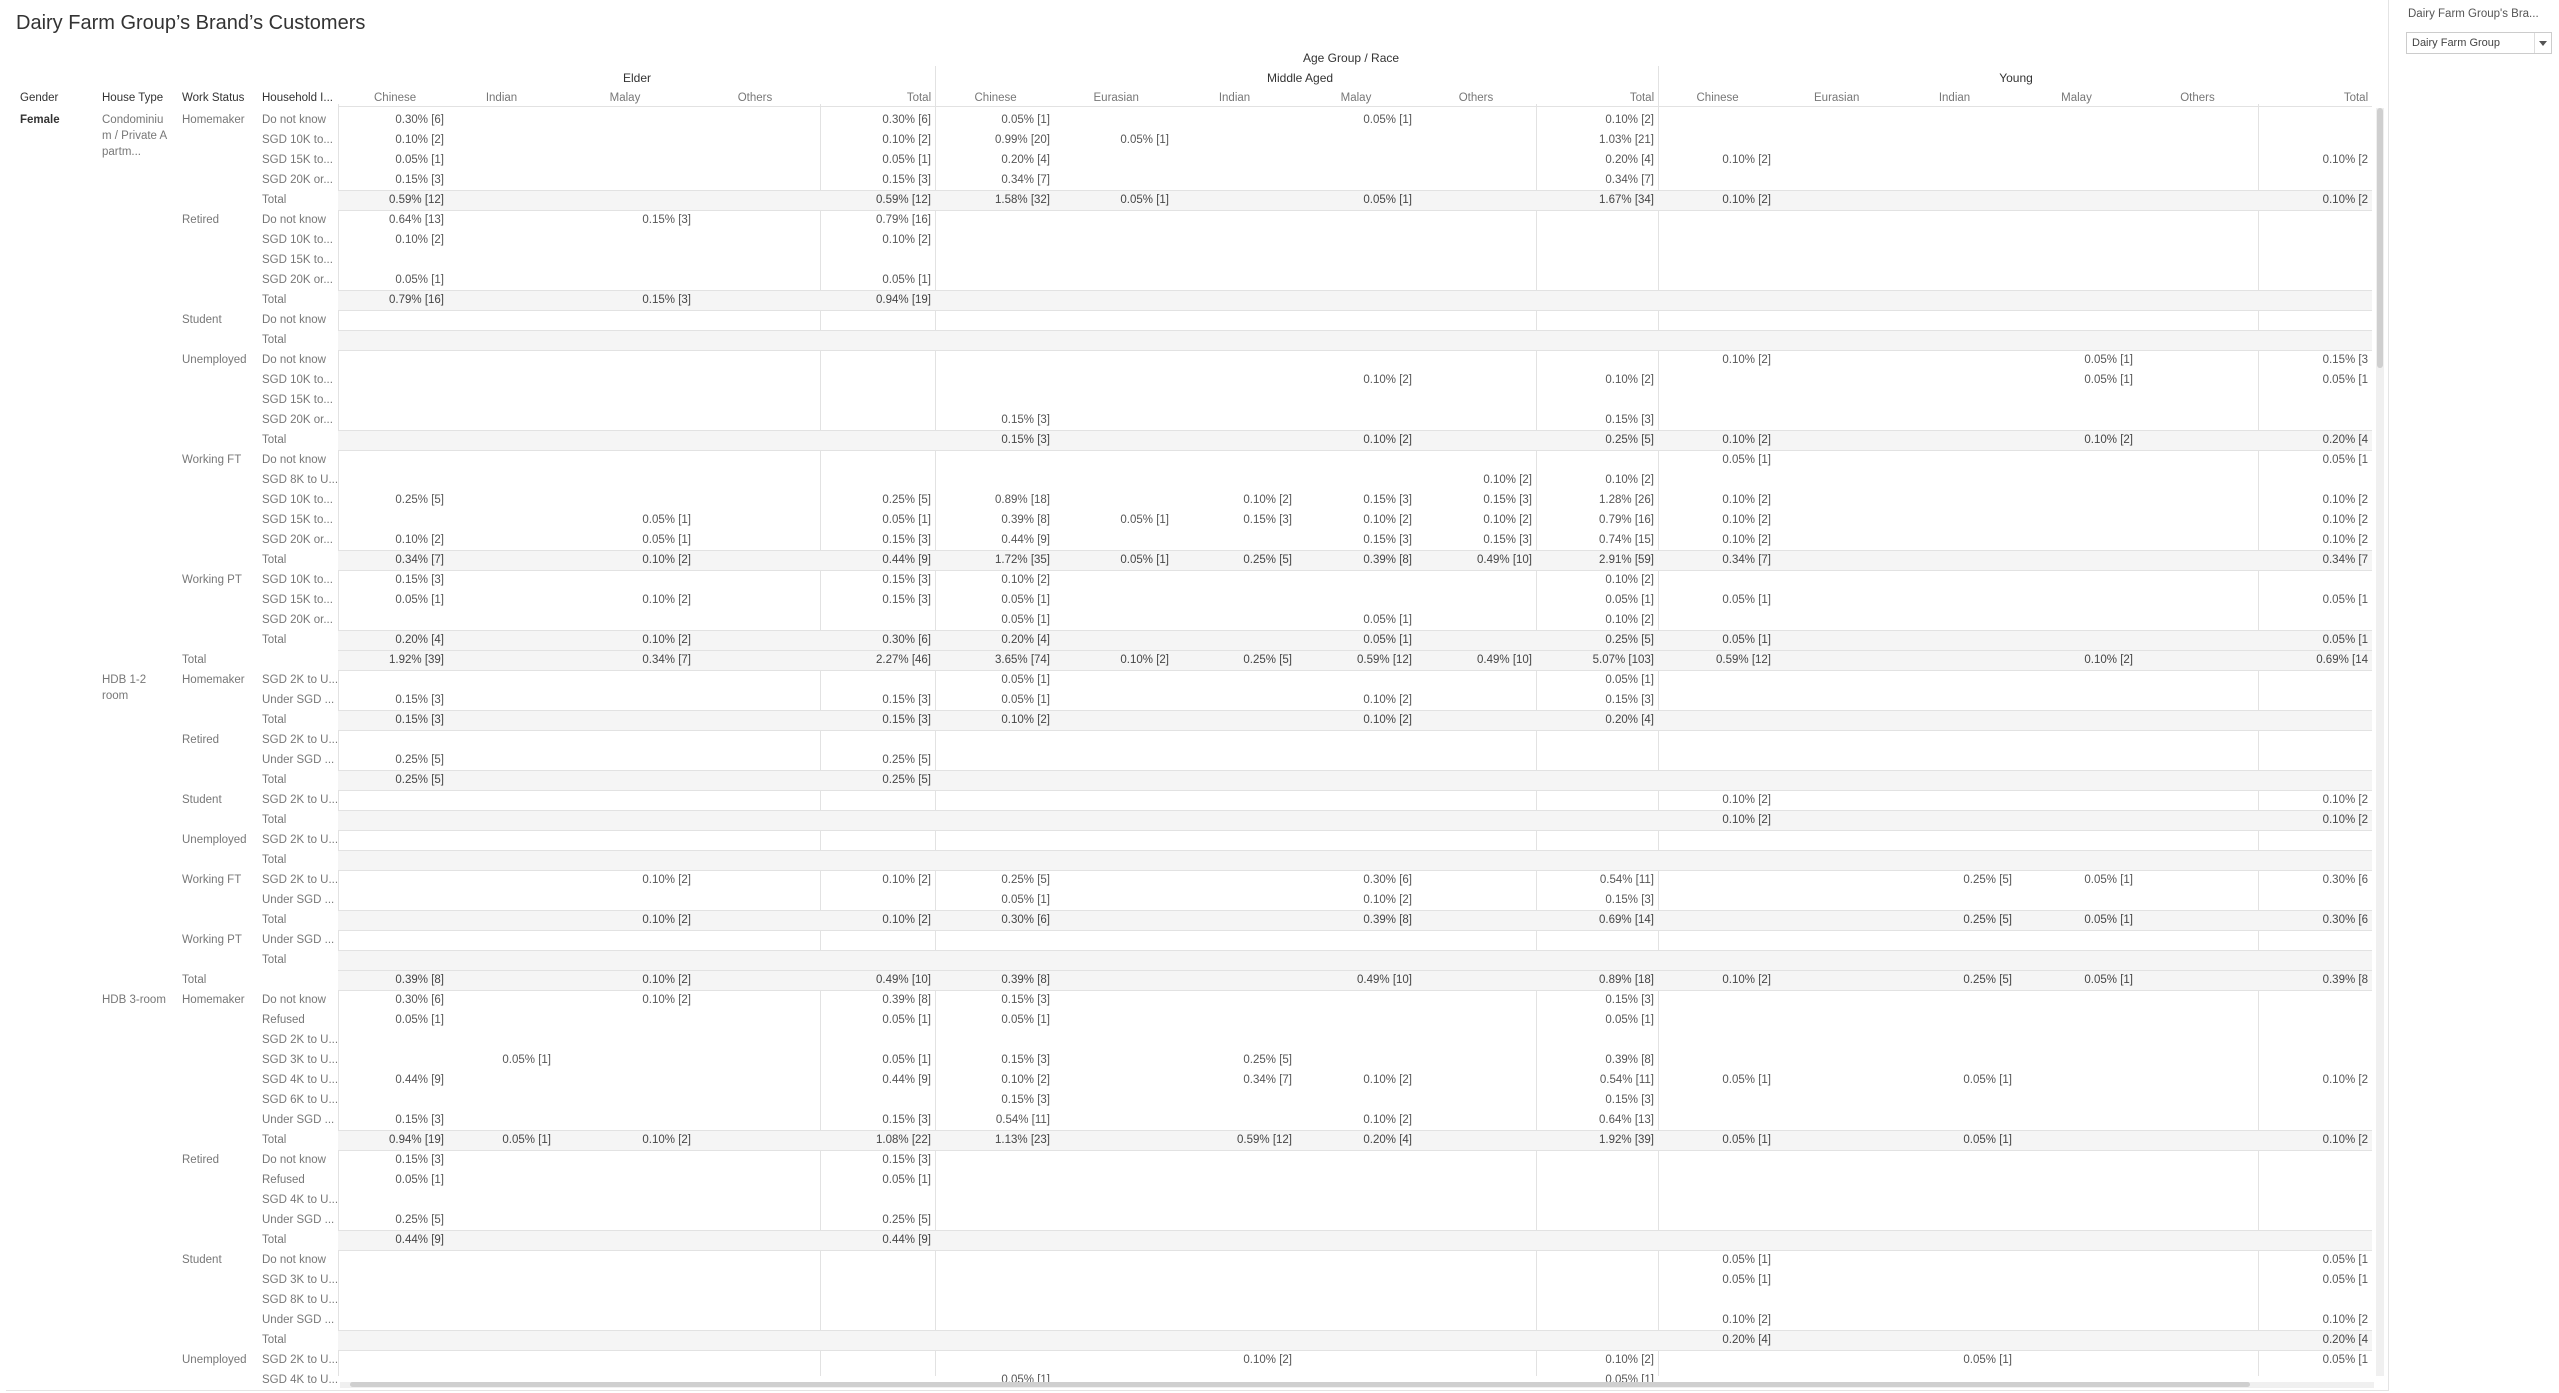 This screenshot has width=2559, height=1393. I want to click on work-status-8: Retired, so click(201, 740).